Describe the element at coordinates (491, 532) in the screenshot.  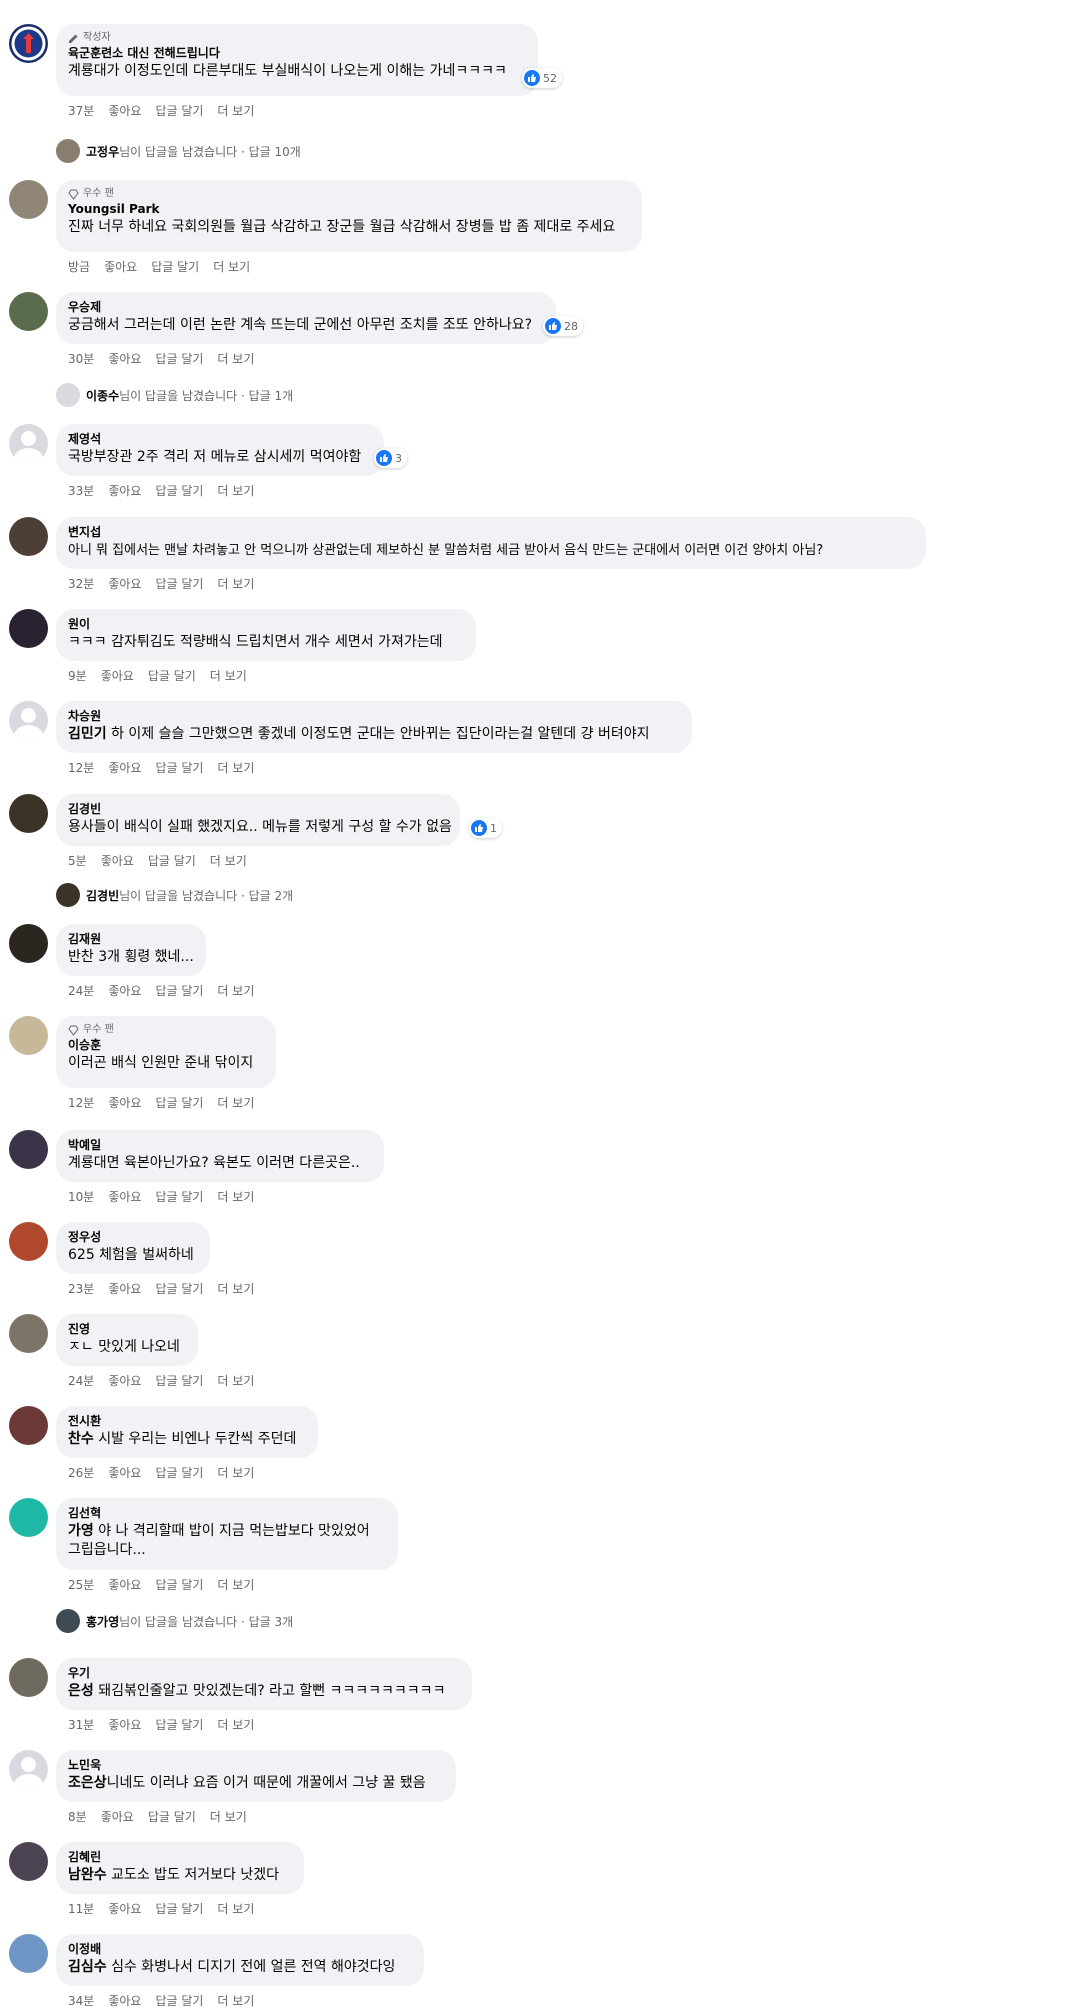
I see `comment-author: 변지섭` at that location.